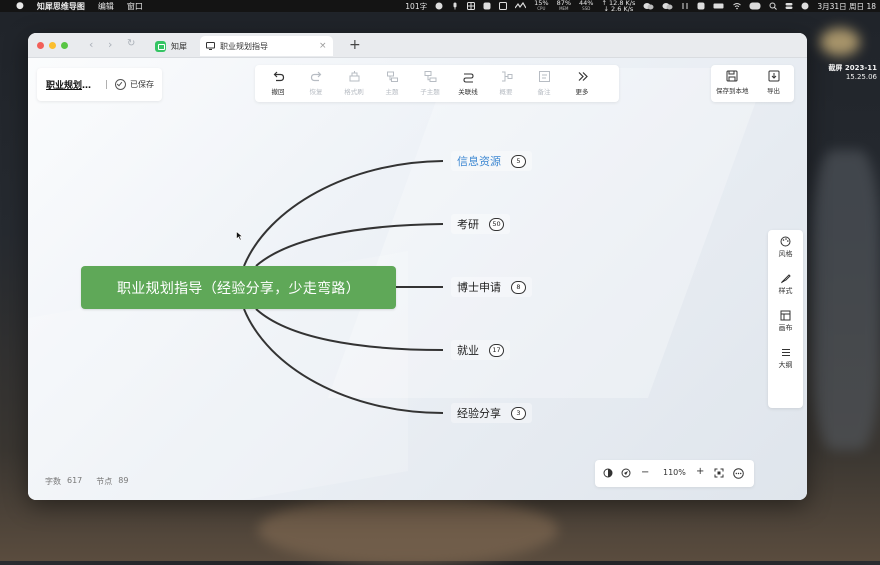  Describe the element at coordinates (586, 6) in the screenshot. I see `ssd-usage: 44% SSD` at that location.